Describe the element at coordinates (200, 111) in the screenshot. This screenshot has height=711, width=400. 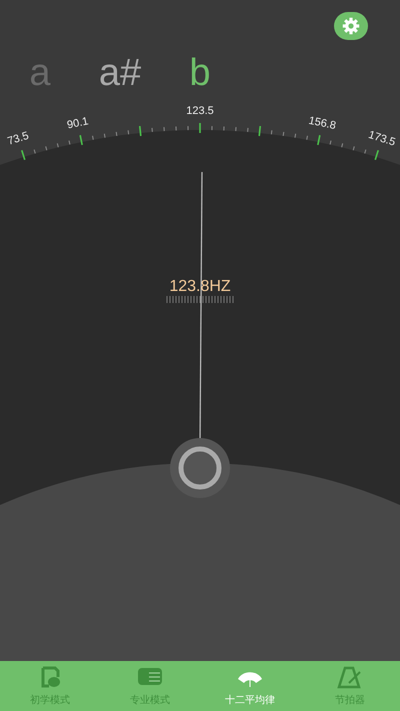
I see `scale-label: 123.5` at that location.